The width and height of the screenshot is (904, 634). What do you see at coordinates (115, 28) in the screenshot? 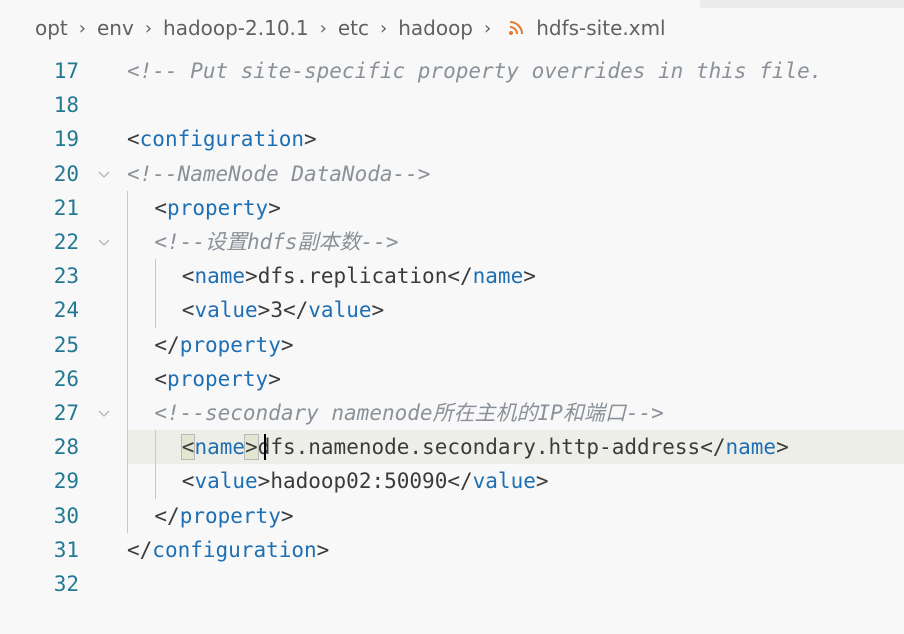
I see `breadcrumb-env: env` at bounding box center [115, 28].